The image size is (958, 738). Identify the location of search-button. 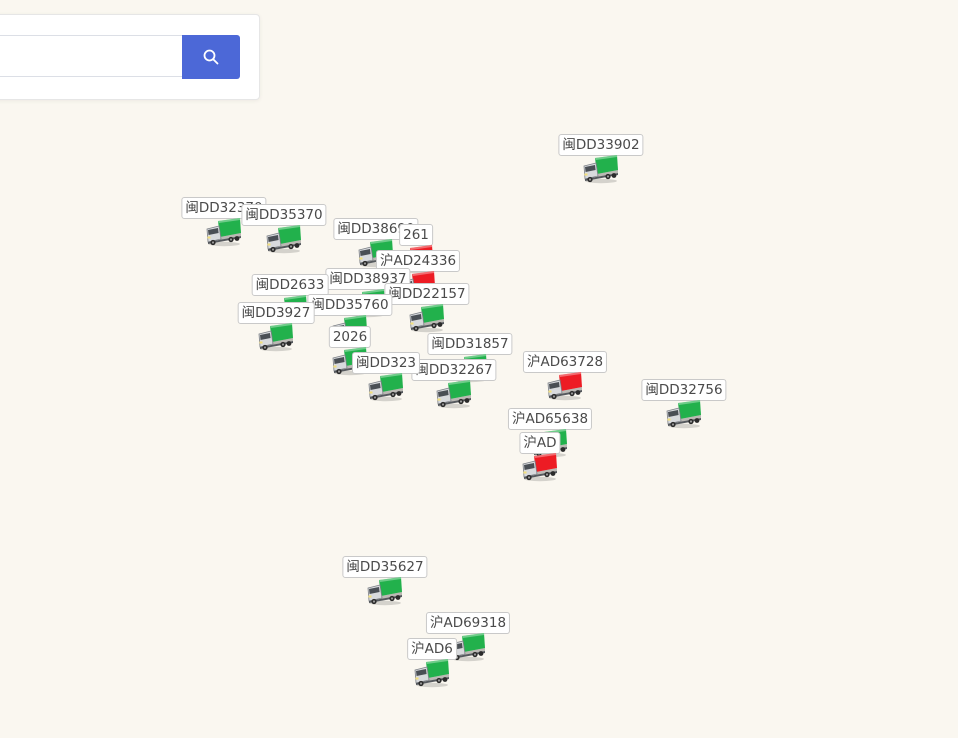
(211, 57).